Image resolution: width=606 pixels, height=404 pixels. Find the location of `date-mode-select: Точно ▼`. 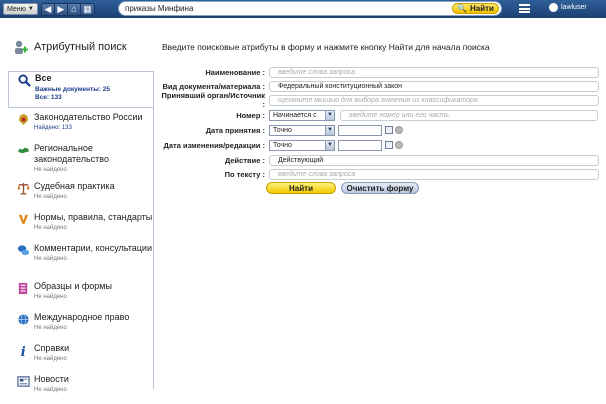

date-mode-select: Точно ▼ is located at coordinates (302, 130).